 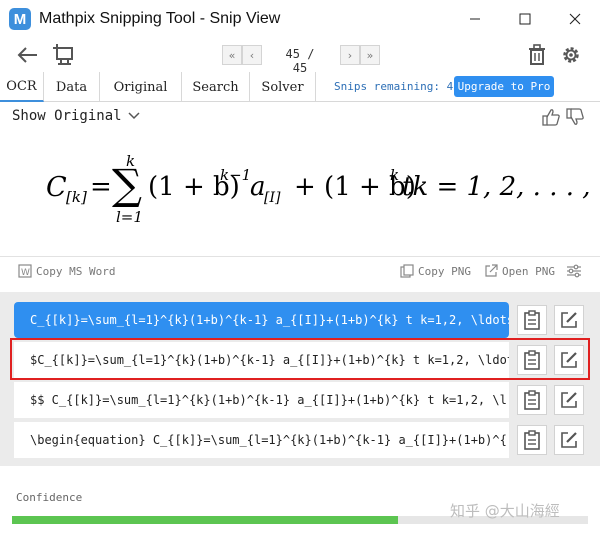 I want to click on highlight-box, so click(x=300, y=359).